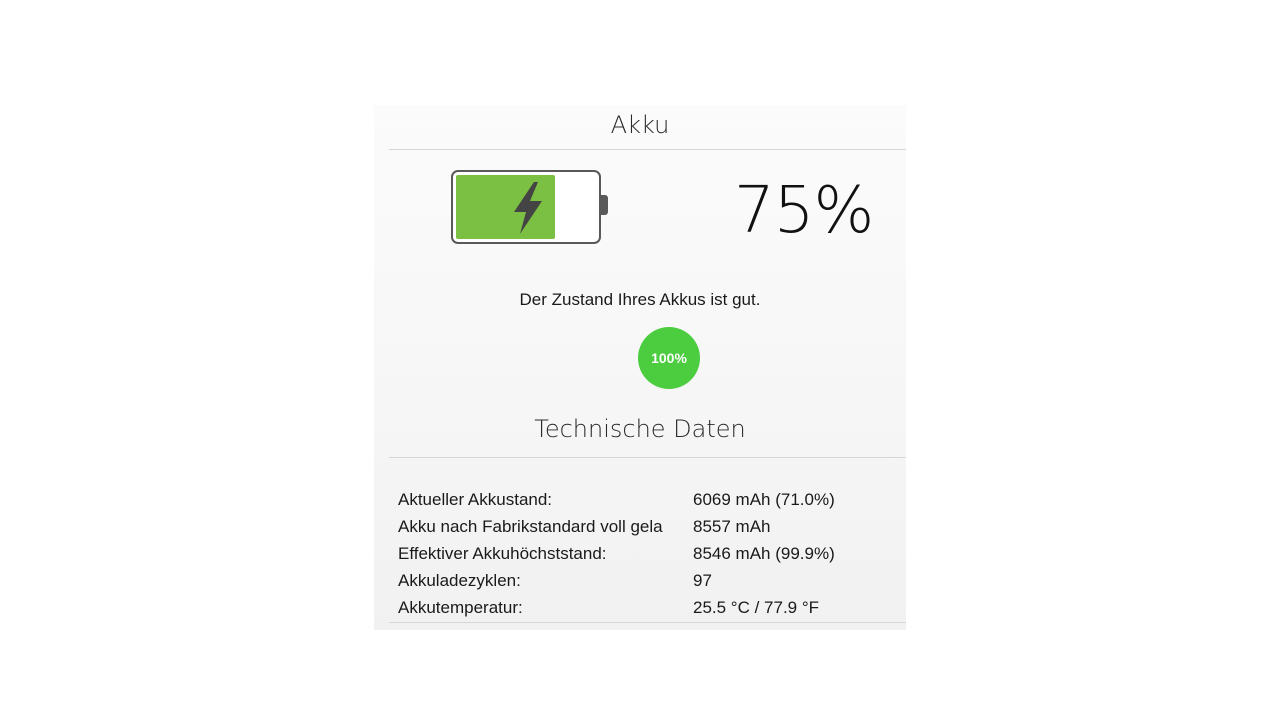  I want to click on battery-body, so click(526, 207).